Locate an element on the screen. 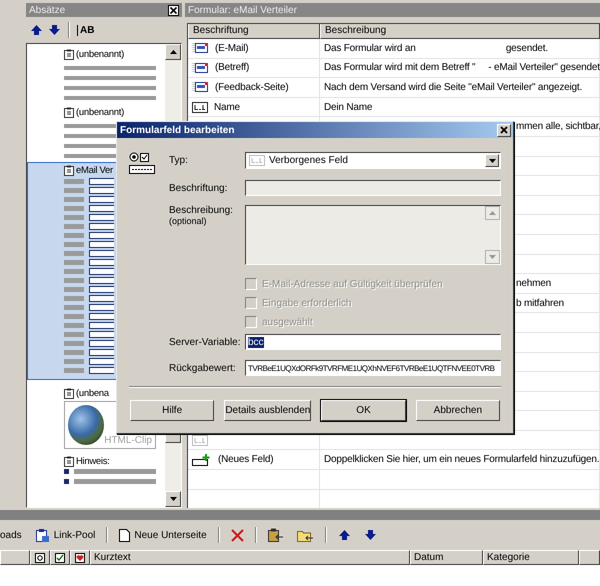  panel-title: Absätze is located at coordinates (47, 10).